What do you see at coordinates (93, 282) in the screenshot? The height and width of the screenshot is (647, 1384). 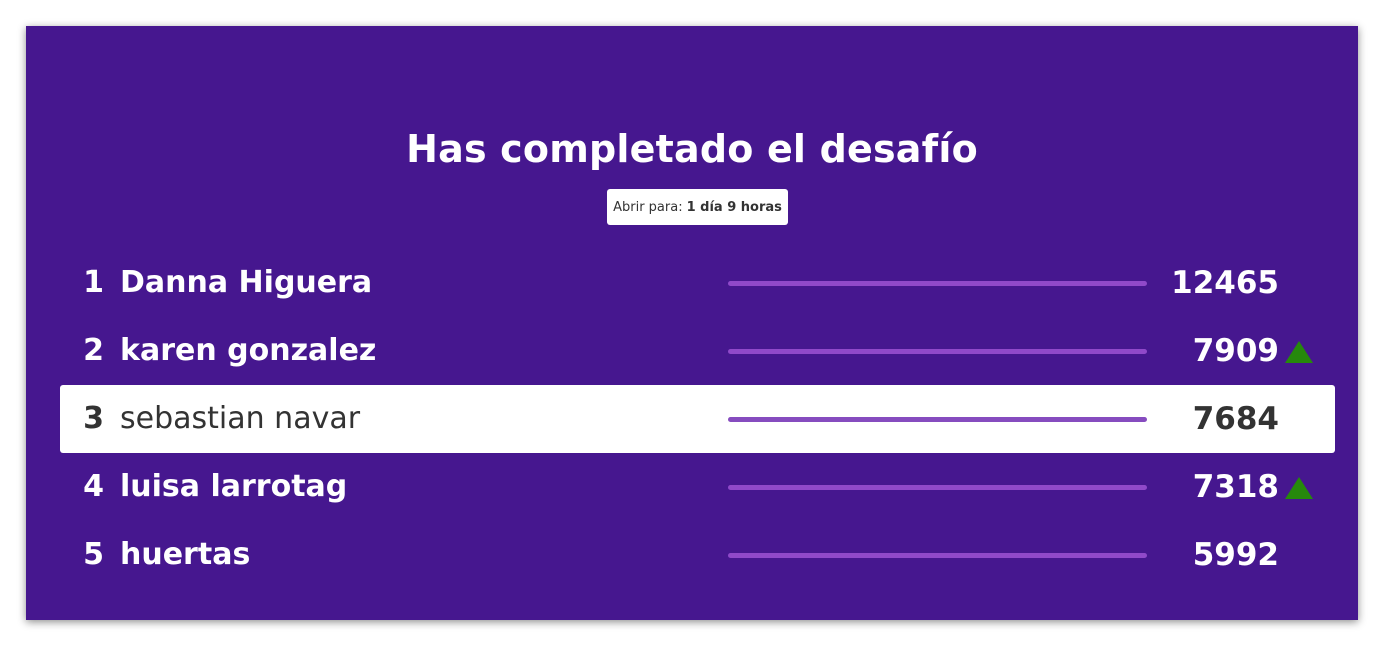 I see `rank-number: 1` at bounding box center [93, 282].